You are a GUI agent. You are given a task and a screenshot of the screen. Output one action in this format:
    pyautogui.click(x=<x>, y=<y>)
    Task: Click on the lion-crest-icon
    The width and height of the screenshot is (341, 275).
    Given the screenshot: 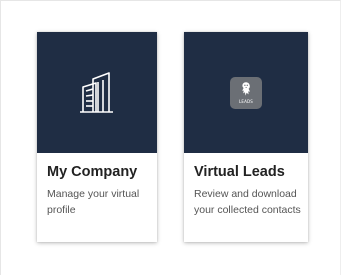 What is the action you would take?
    pyautogui.click(x=246, y=89)
    